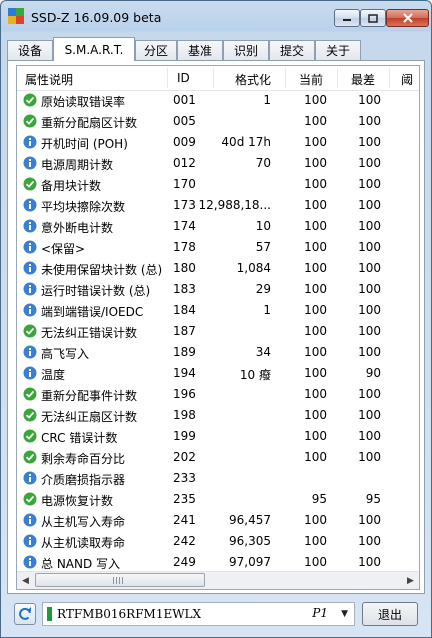  What do you see at coordinates (218, 121) in the screenshot?
I see `table-row: 重新分配扇区计数 005 100 100` at bounding box center [218, 121].